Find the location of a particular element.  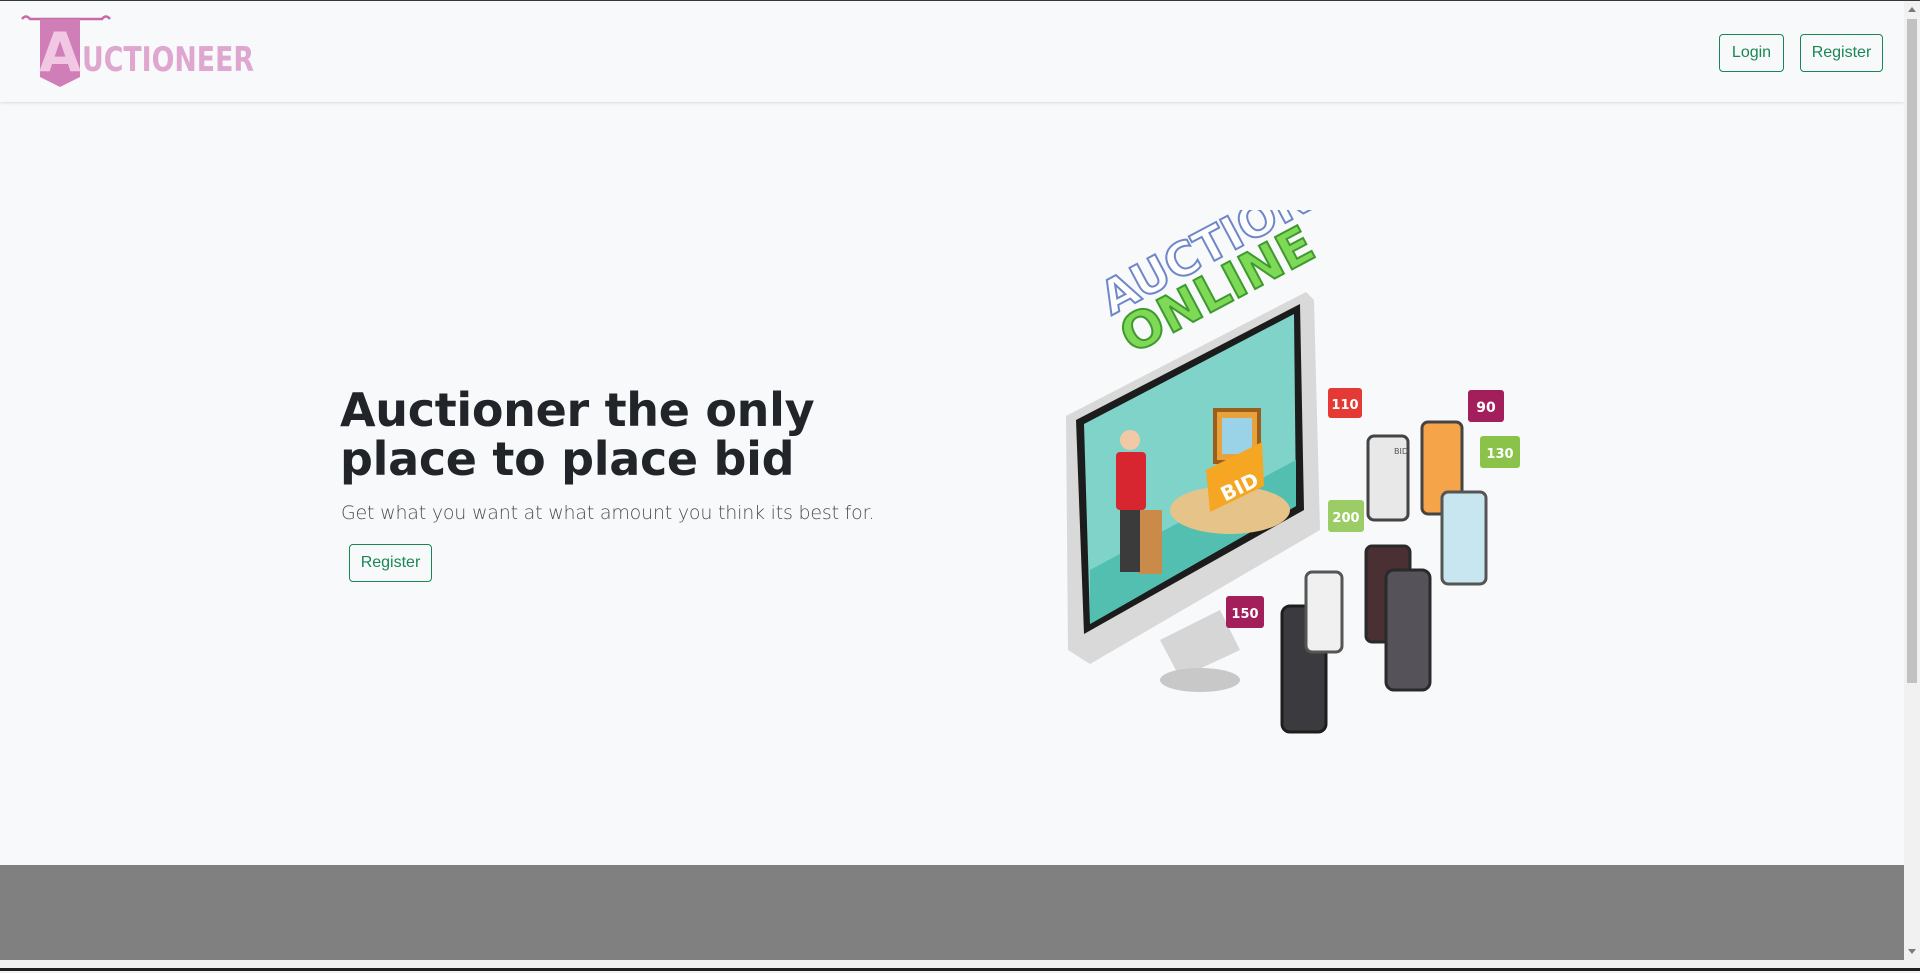

scrollbar-thumb is located at coordinates (1912, 351).